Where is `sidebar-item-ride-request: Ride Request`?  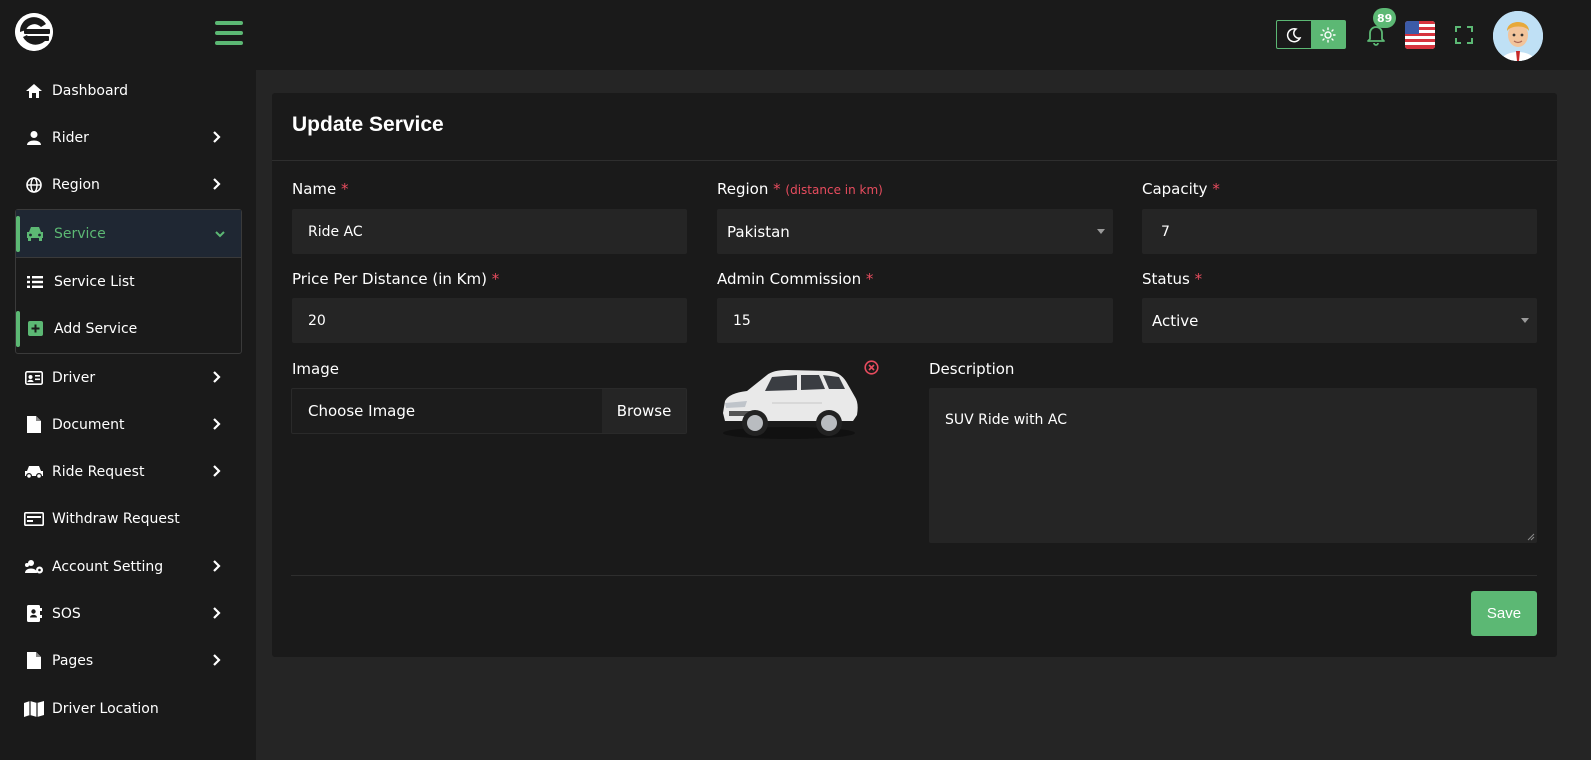
sidebar-item-ride-request: Ride Request is located at coordinates (128, 471).